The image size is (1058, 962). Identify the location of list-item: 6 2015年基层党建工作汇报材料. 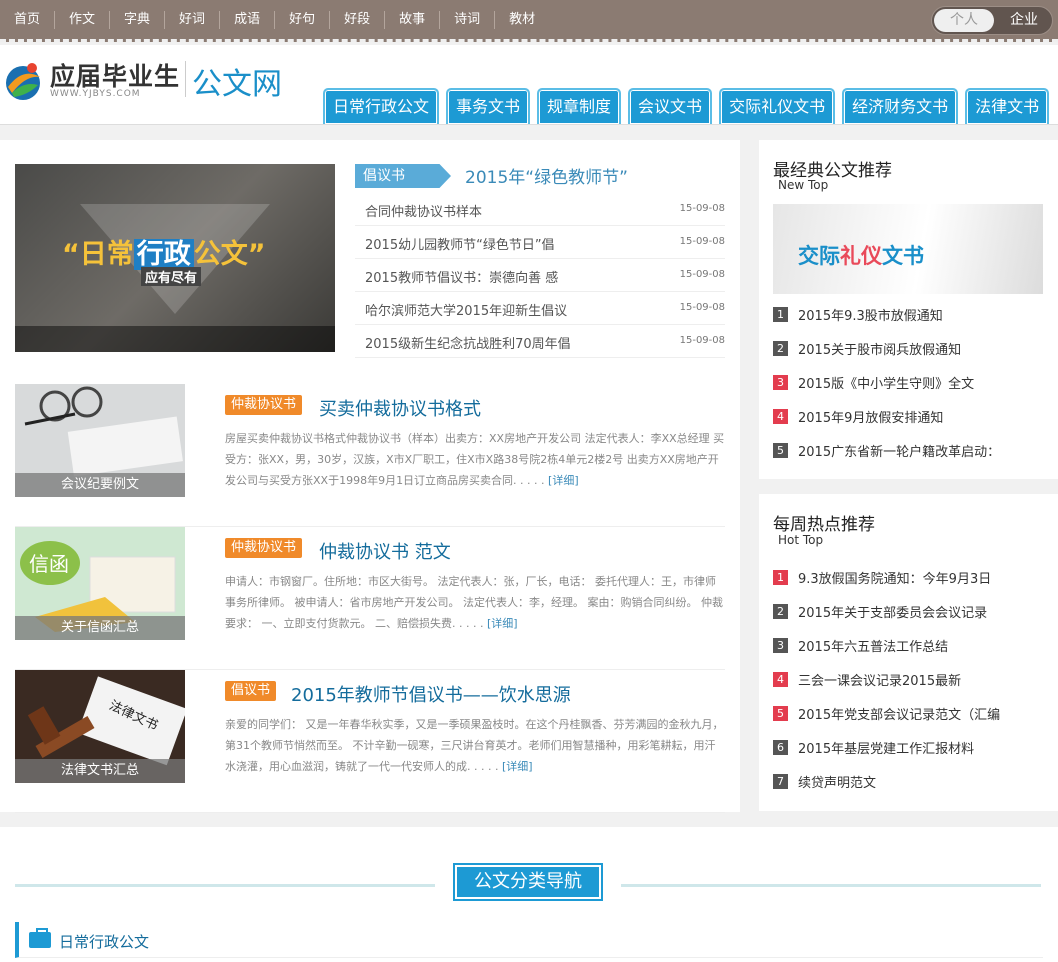
(908, 747).